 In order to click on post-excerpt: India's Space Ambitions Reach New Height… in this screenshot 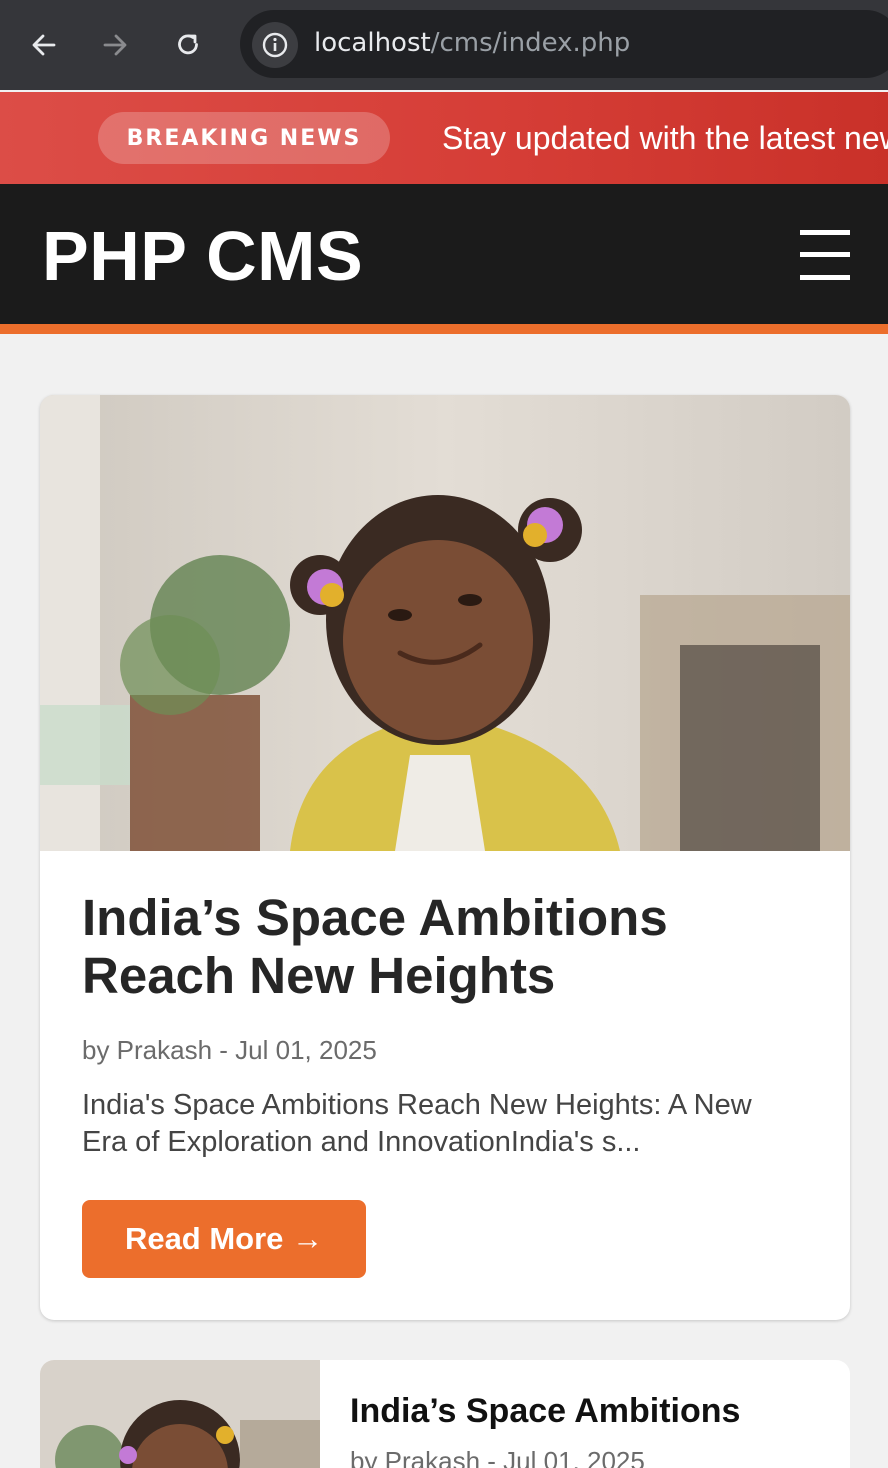, I will do `click(417, 1123)`.